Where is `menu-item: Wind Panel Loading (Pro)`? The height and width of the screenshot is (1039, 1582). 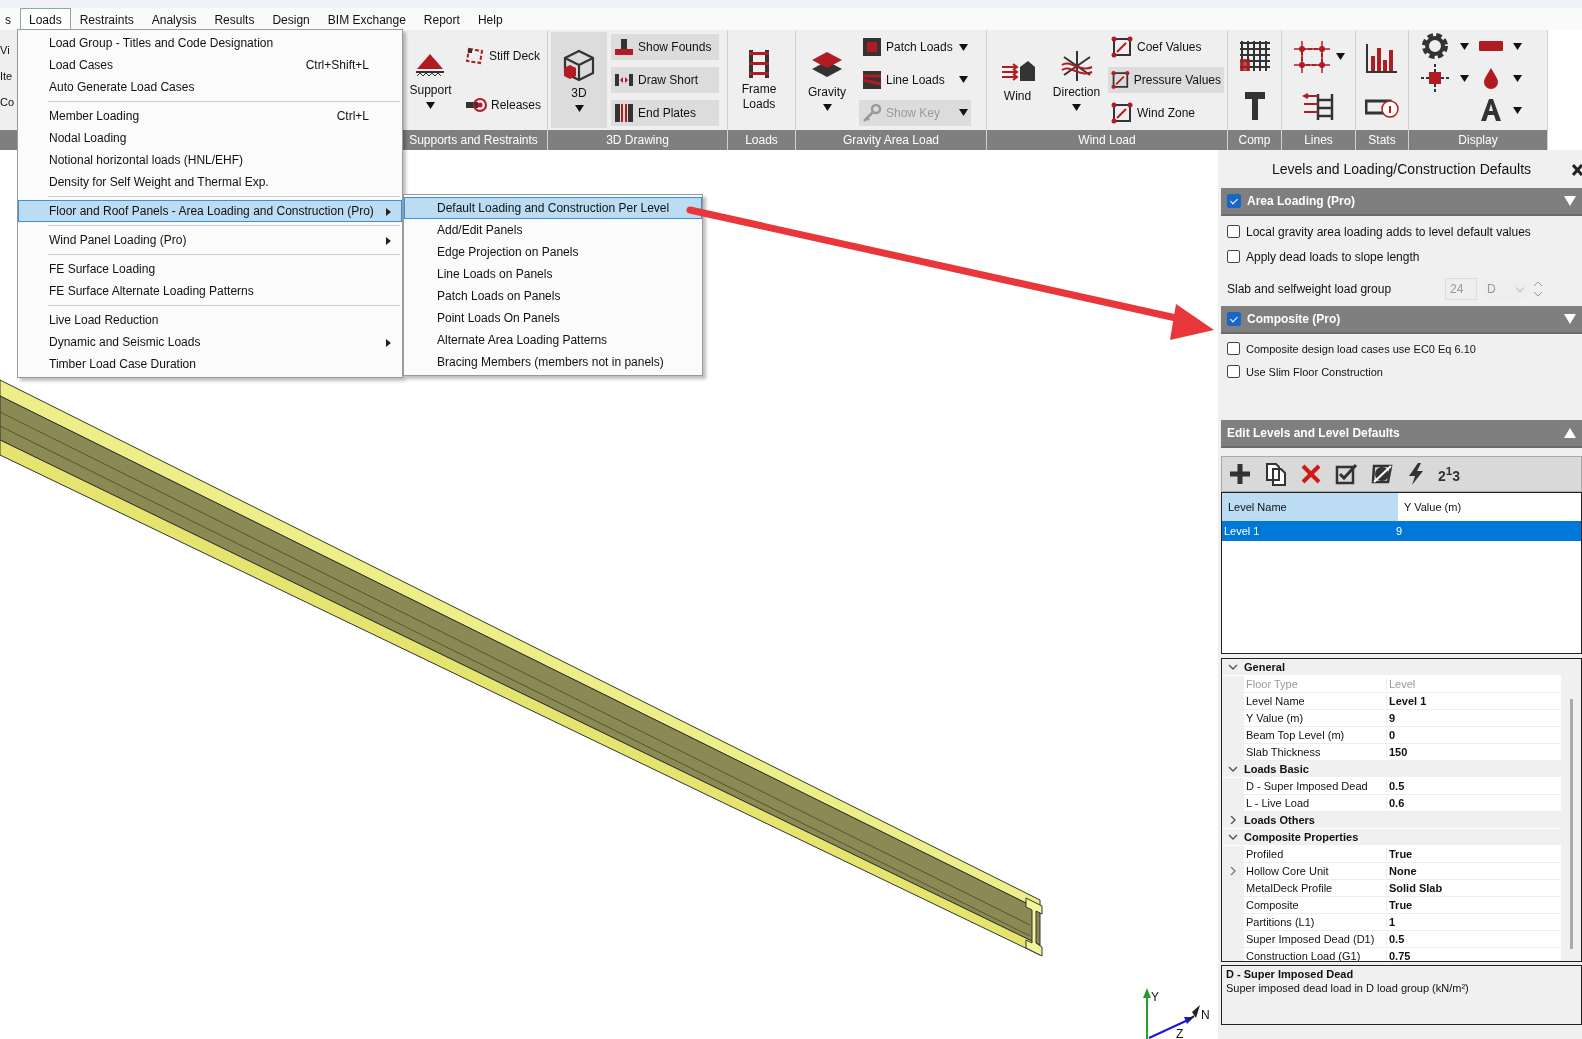
menu-item: Wind Panel Loading (Pro) is located at coordinates (210, 240).